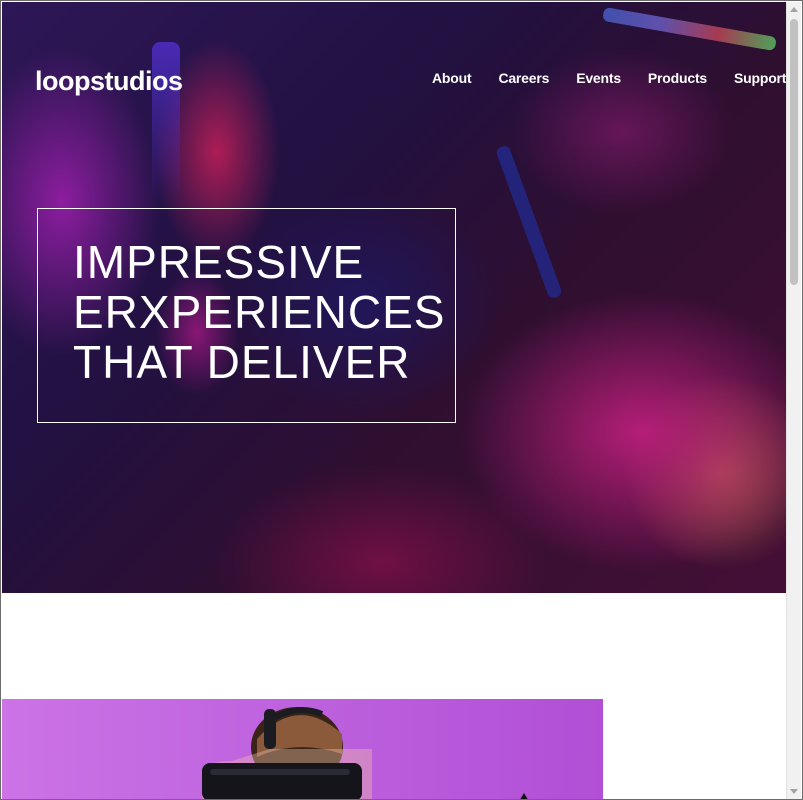  Describe the element at coordinates (793, 400) in the screenshot. I see `vertical-scrollbar` at that location.